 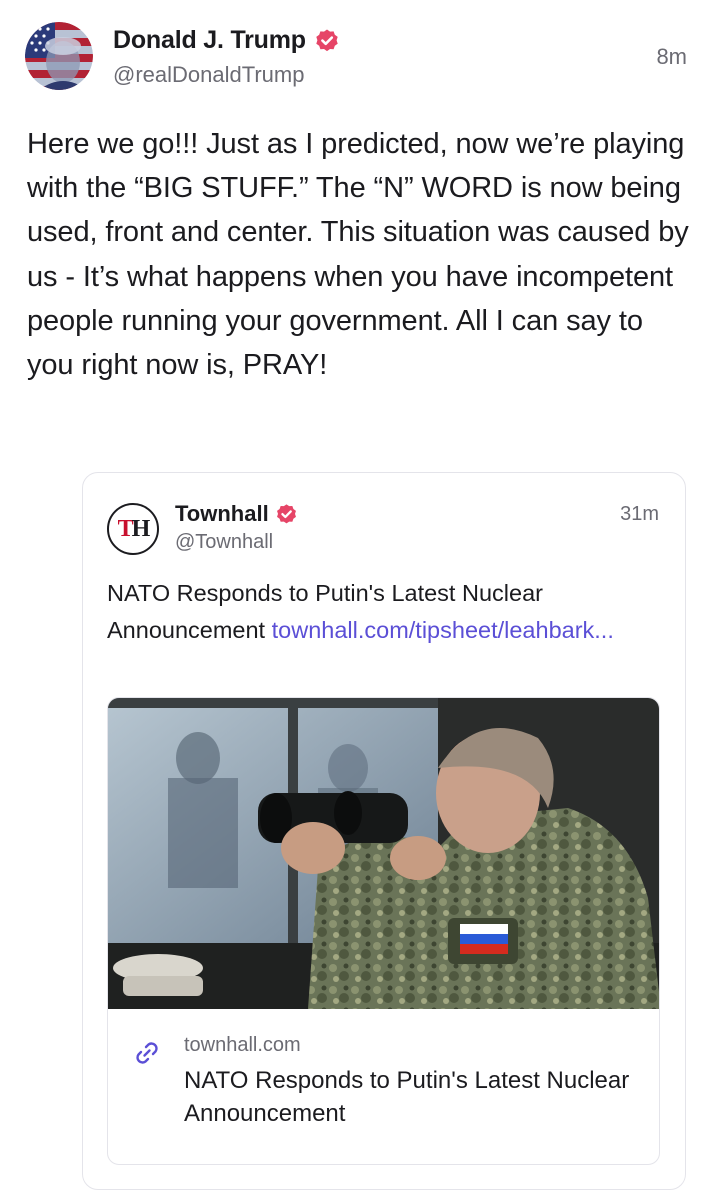 I want to click on author-name: Donald J. Trump, so click(x=209, y=40).